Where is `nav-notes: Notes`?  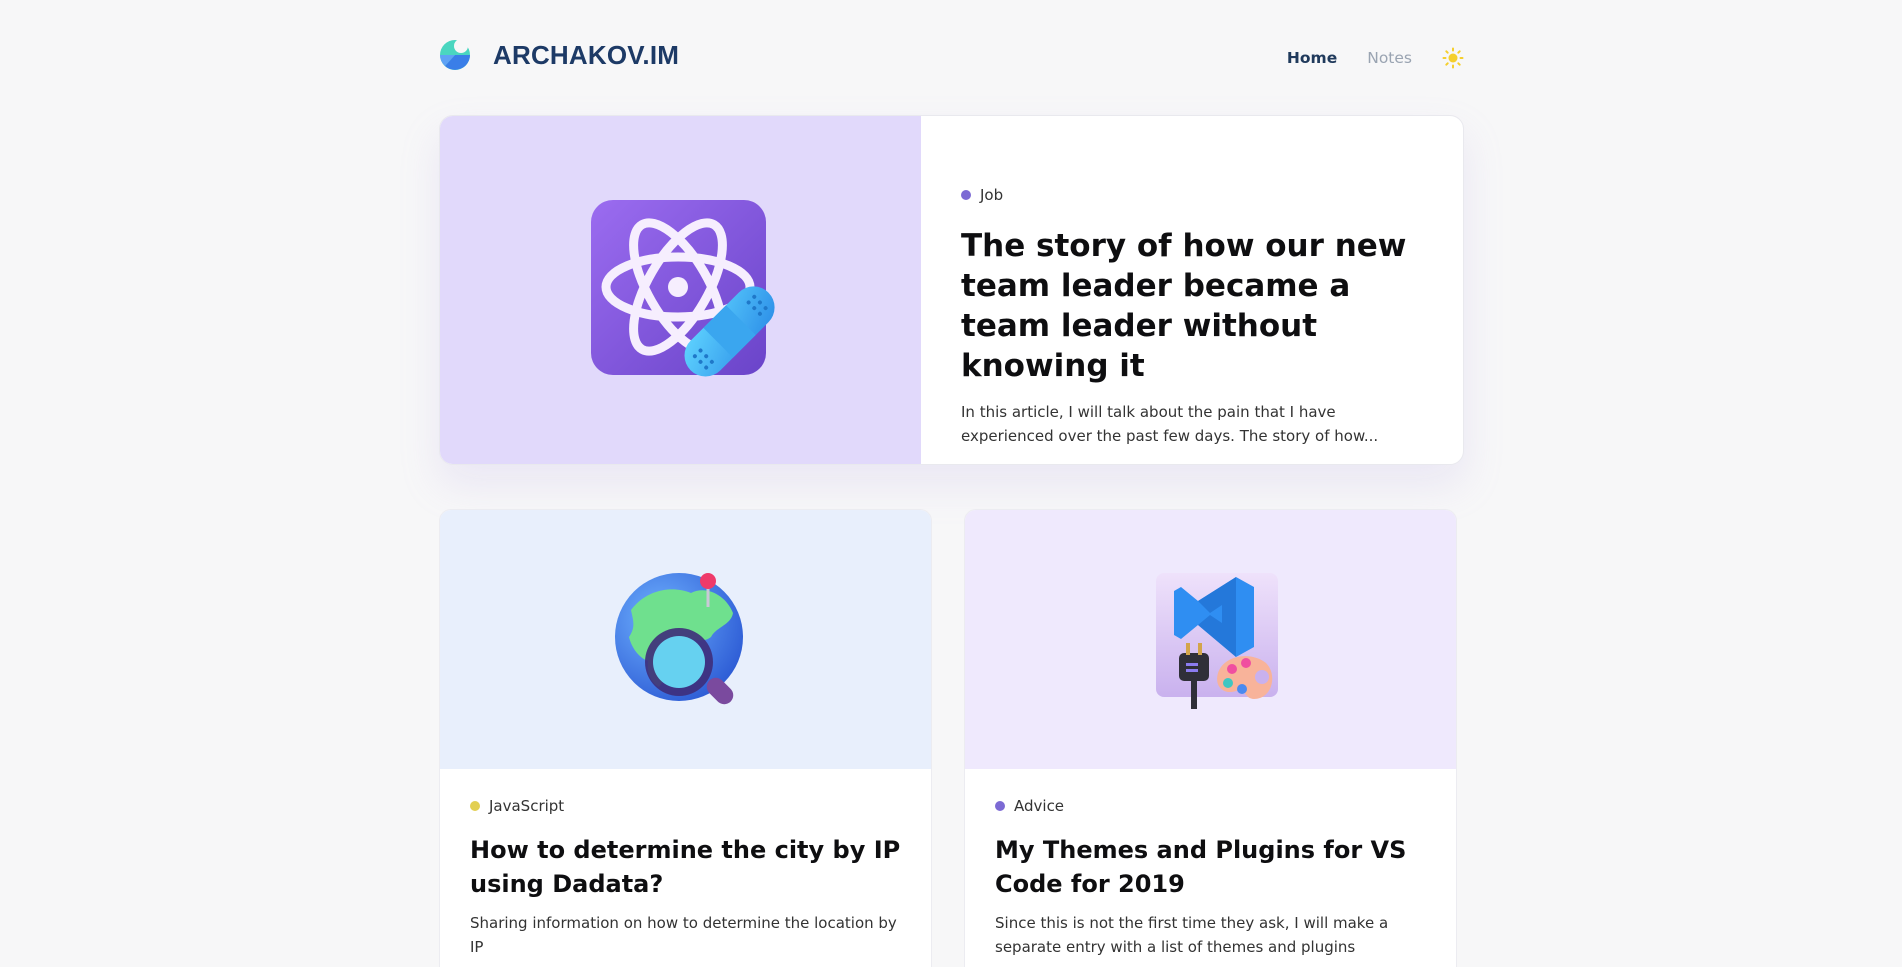
nav-notes: Notes is located at coordinates (1389, 58).